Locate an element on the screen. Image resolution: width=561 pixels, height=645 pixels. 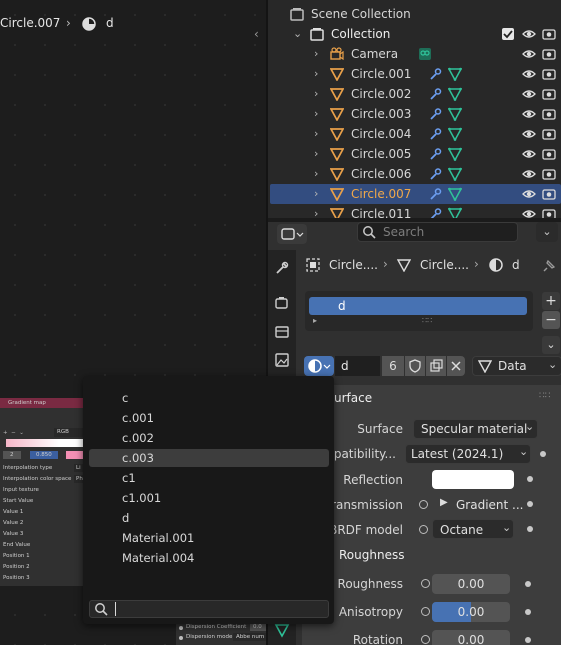
surface-panel-title: urface is located at coordinates (353, 398).